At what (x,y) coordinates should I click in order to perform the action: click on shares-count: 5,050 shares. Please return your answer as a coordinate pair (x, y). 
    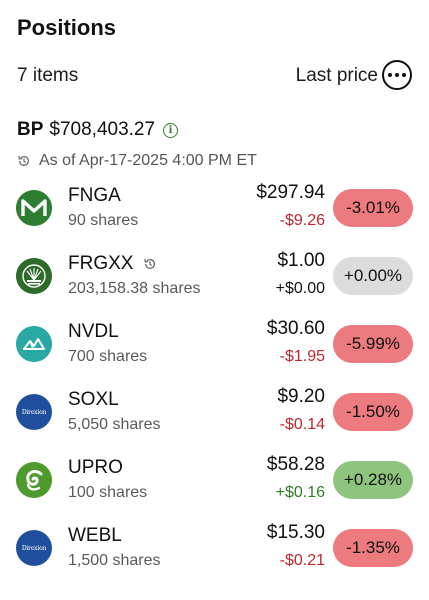
    Looking at the image, I should click on (114, 424).